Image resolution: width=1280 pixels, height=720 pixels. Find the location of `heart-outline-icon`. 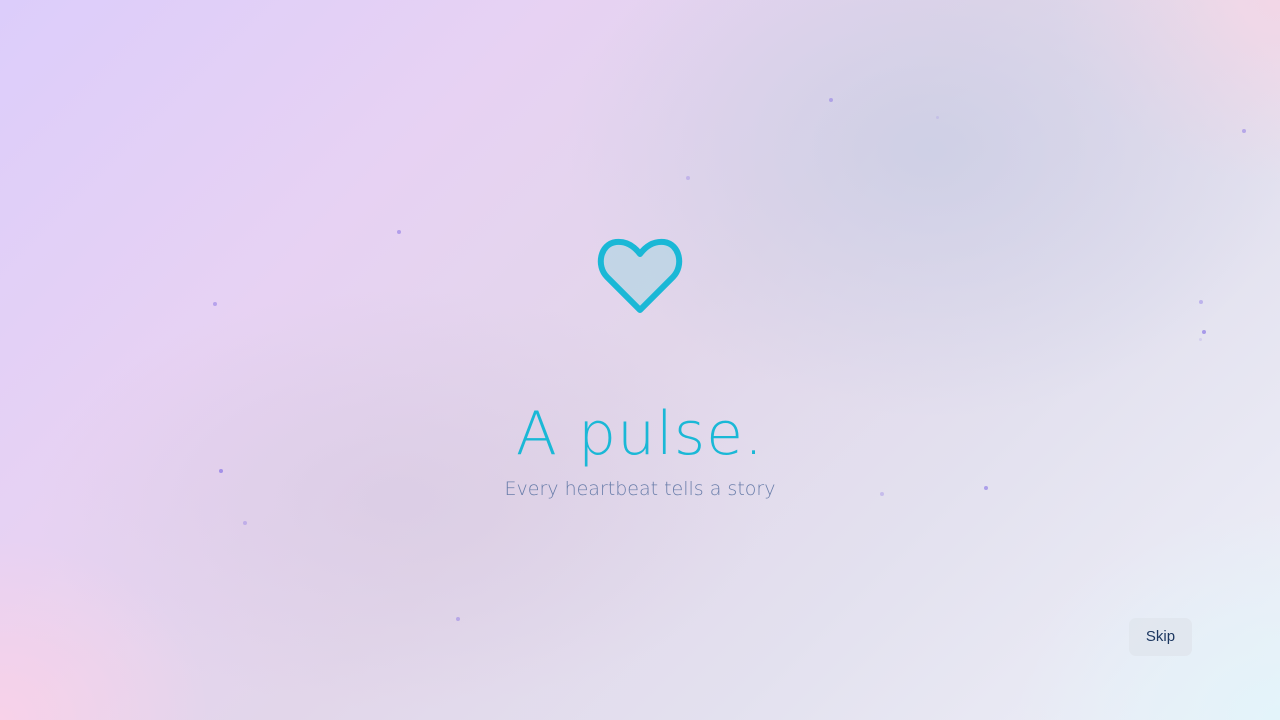

heart-outline-icon is located at coordinates (640, 275).